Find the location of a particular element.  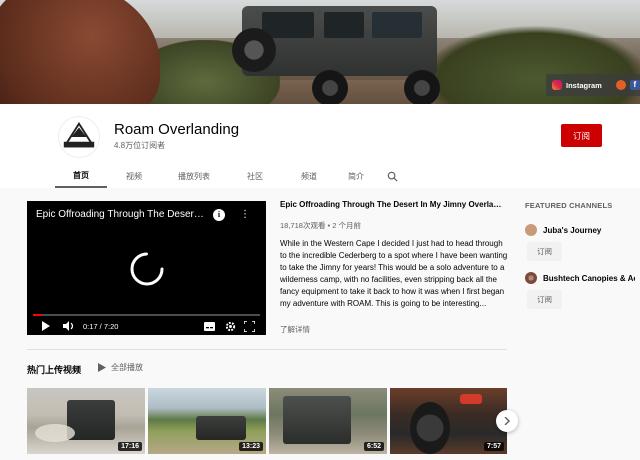

video-thumbnail: 7:57 is located at coordinates (448, 421).